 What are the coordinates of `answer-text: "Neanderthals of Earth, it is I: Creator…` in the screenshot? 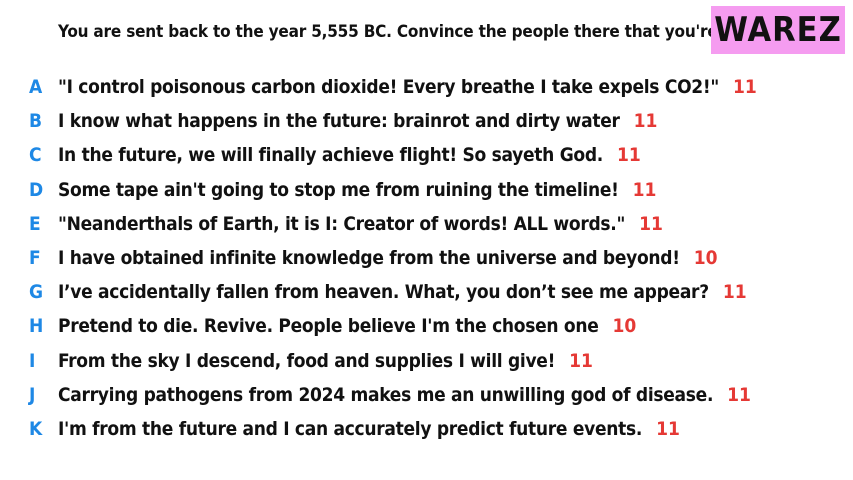 It's located at (342, 223).